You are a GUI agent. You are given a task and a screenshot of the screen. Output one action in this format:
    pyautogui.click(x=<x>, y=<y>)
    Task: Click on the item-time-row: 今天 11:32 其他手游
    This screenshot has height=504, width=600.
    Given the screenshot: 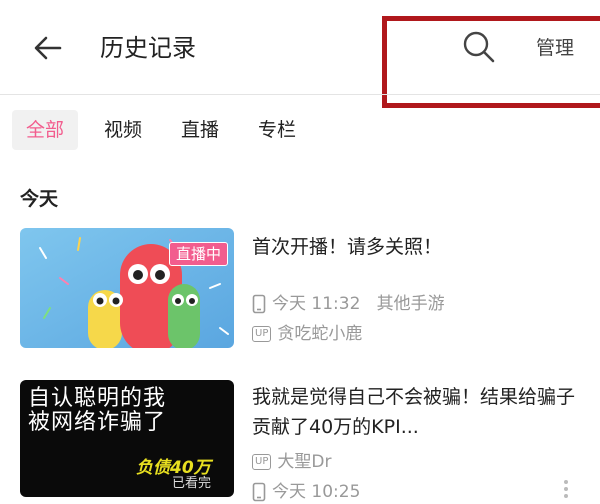 What is the action you would take?
    pyautogui.click(x=348, y=304)
    